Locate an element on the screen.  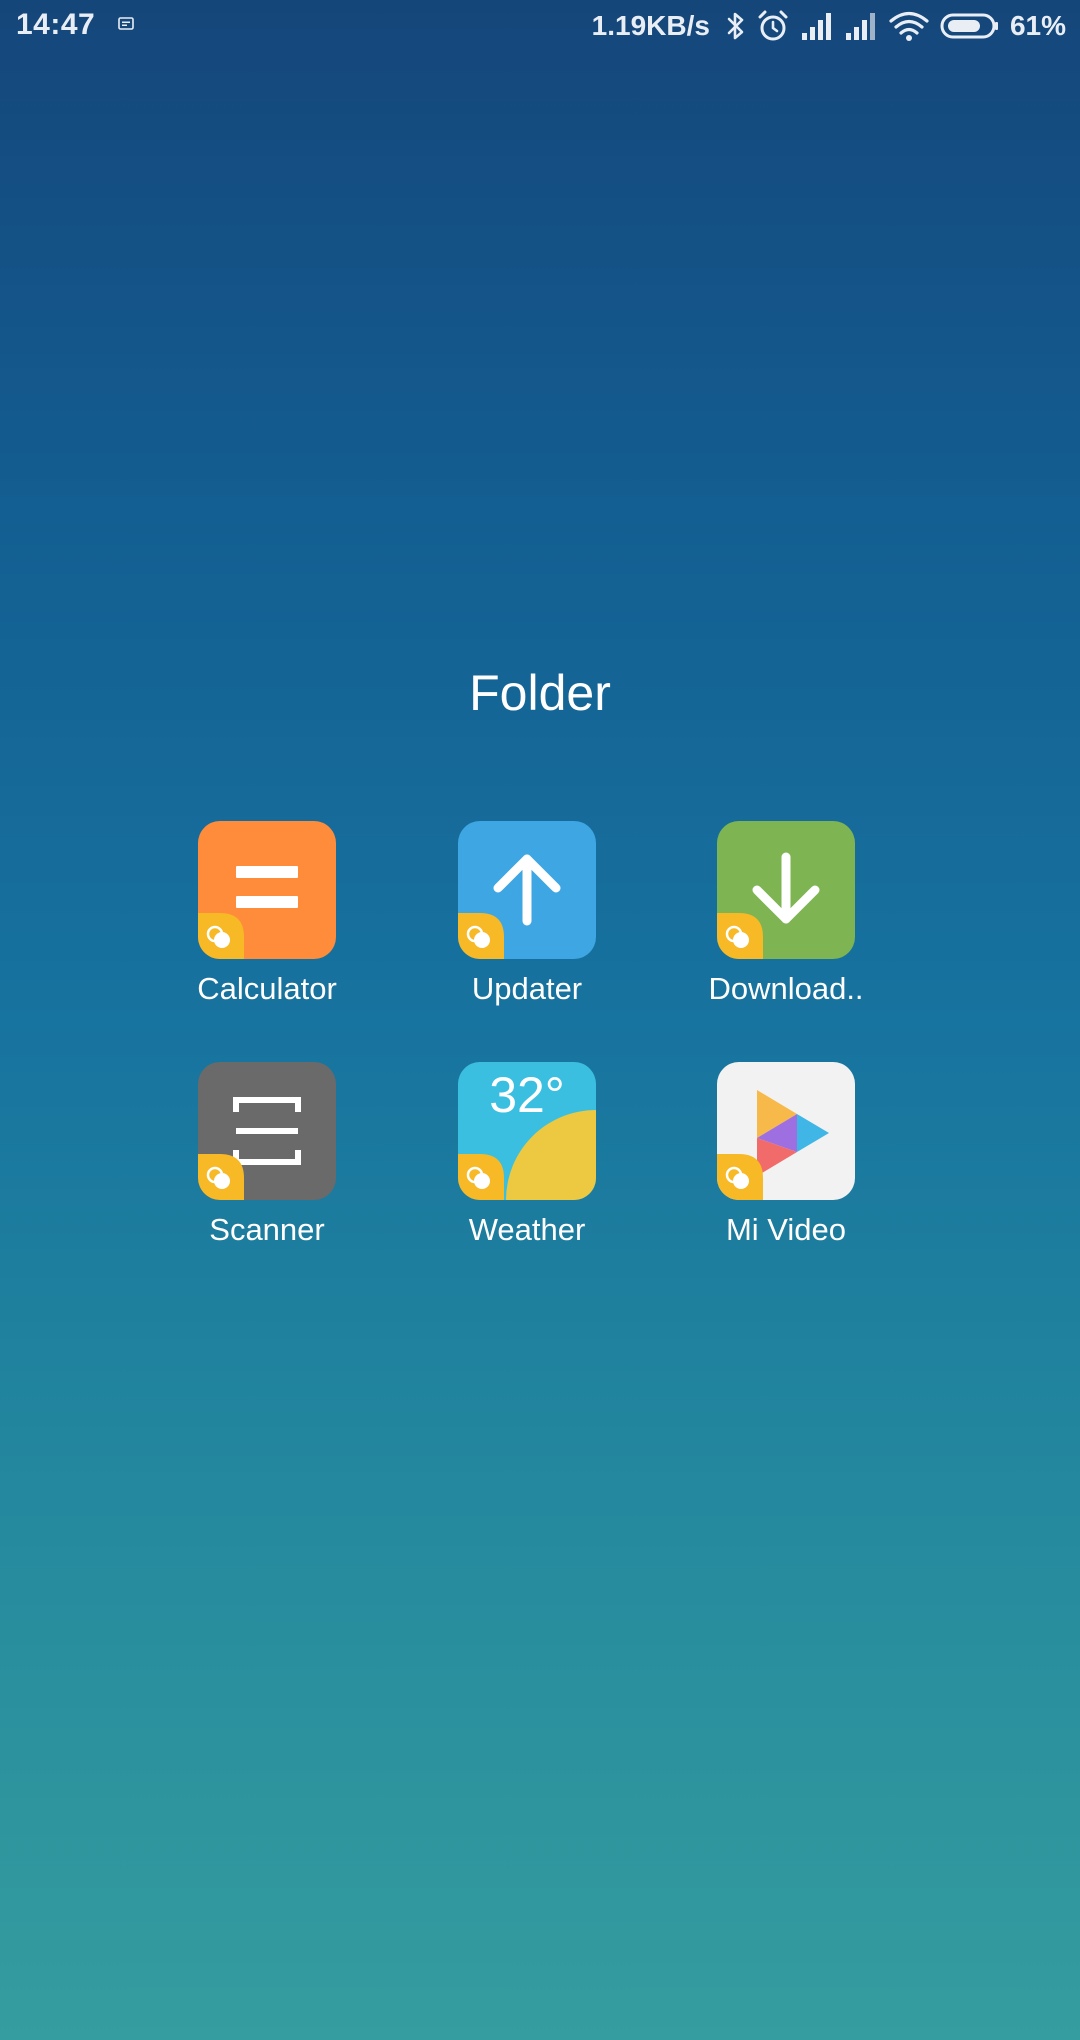
app-mi-video: Mi Video is located at coordinates (786, 1155).